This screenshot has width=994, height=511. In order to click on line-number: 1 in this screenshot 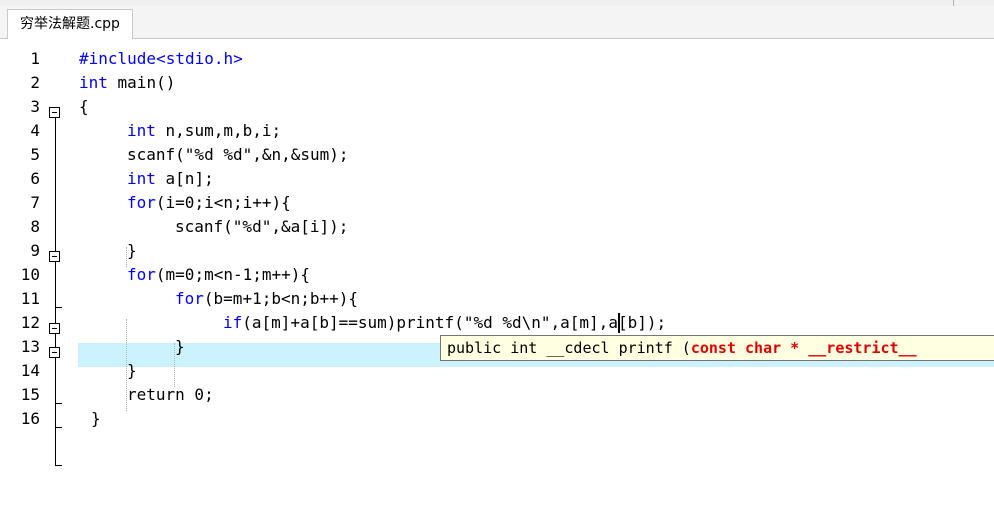, I will do `click(35, 58)`.